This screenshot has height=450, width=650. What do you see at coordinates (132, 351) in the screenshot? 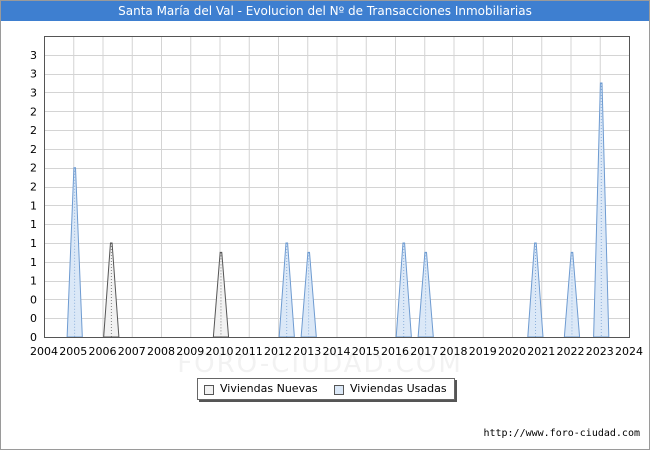
I see `x-tick-label: 2007` at bounding box center [132, 351].